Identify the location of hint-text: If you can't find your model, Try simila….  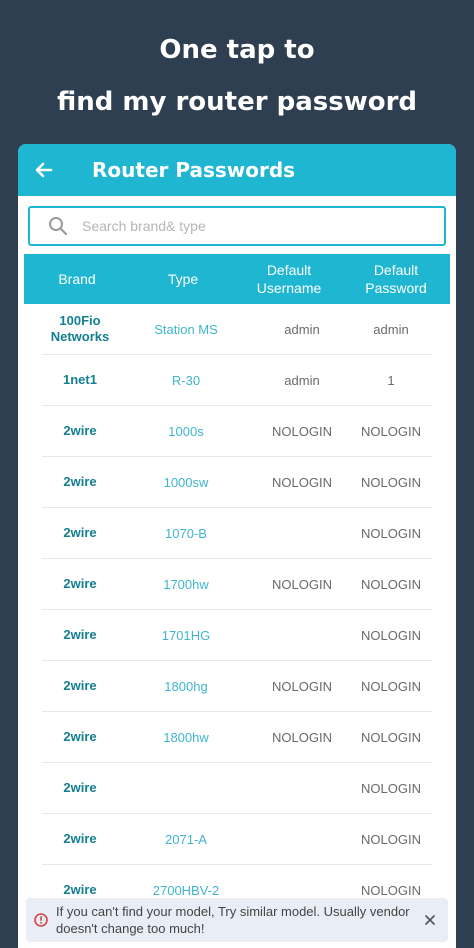
(233, 920).